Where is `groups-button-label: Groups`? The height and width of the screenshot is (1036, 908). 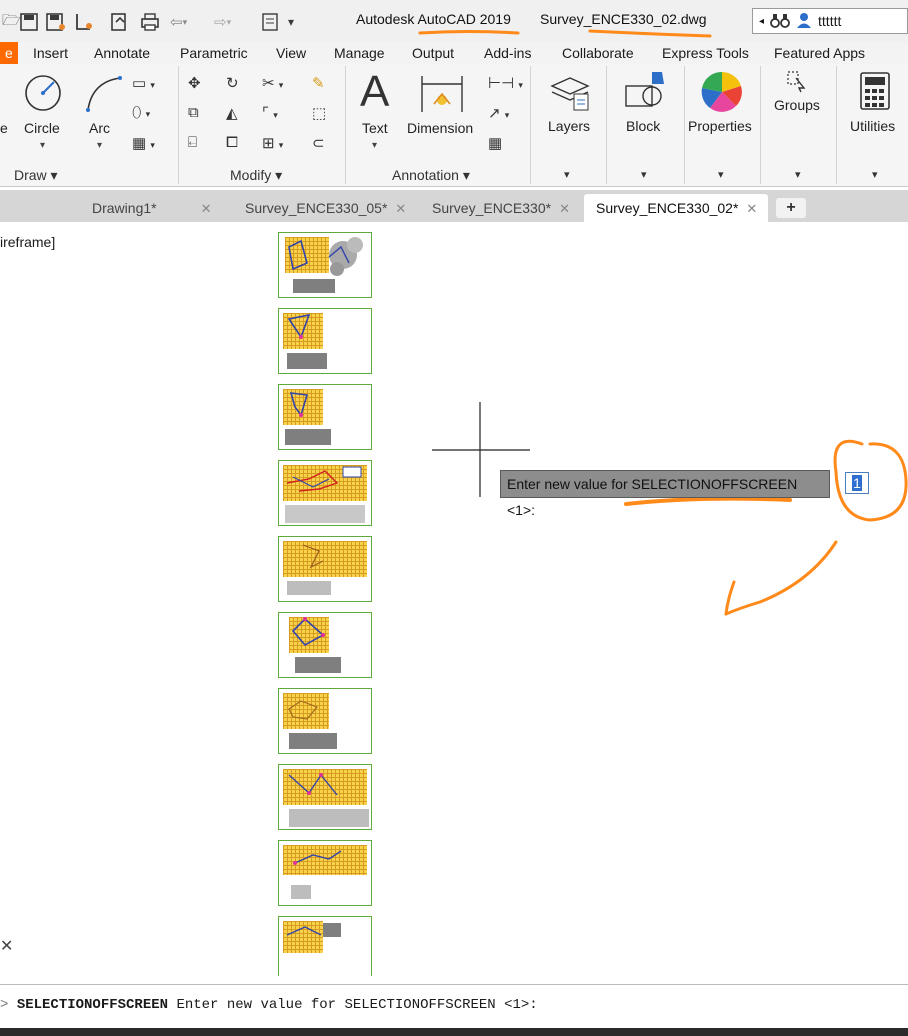
groups-button-label: Groups is located at coordinates (797, 105).